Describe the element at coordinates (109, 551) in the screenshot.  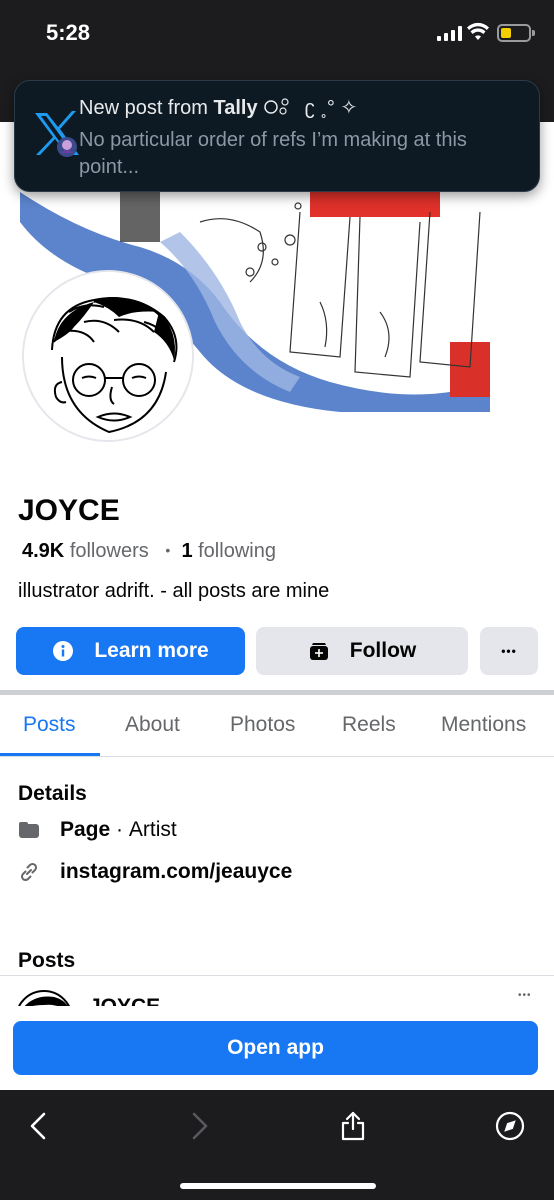
I see `followers-link: followers` at that location.